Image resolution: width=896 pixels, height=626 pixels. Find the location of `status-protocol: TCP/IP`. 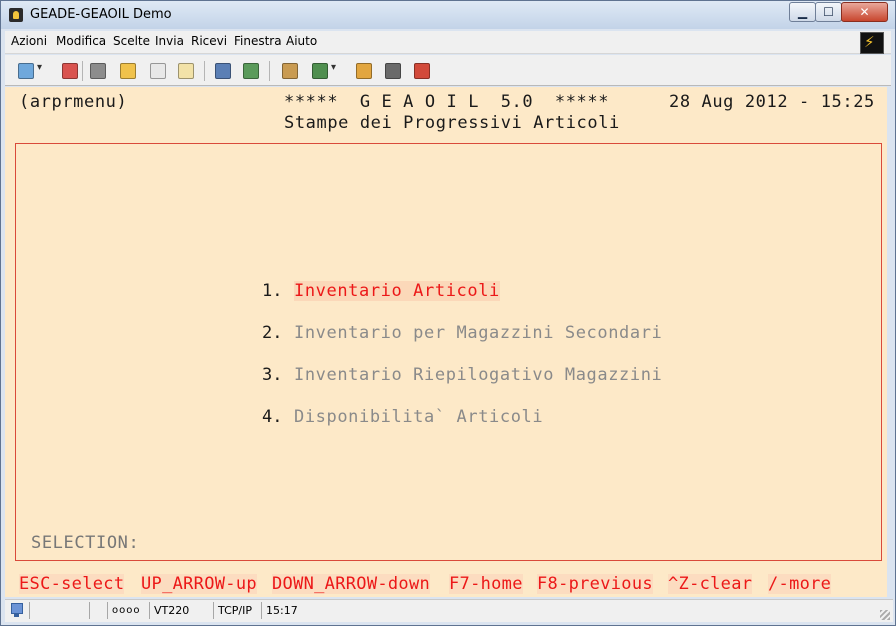

status-protocol: TCP/IP is located at coordinates (237, 610).